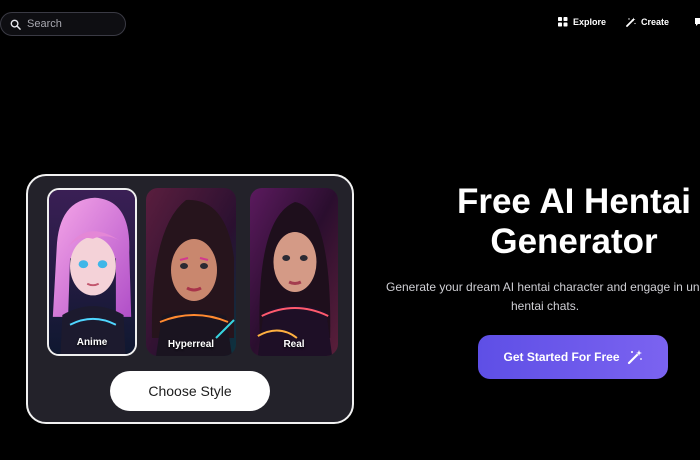  Describe the element at coordinates (15, 24) in the screenshot. I see `search-icon` at that location.